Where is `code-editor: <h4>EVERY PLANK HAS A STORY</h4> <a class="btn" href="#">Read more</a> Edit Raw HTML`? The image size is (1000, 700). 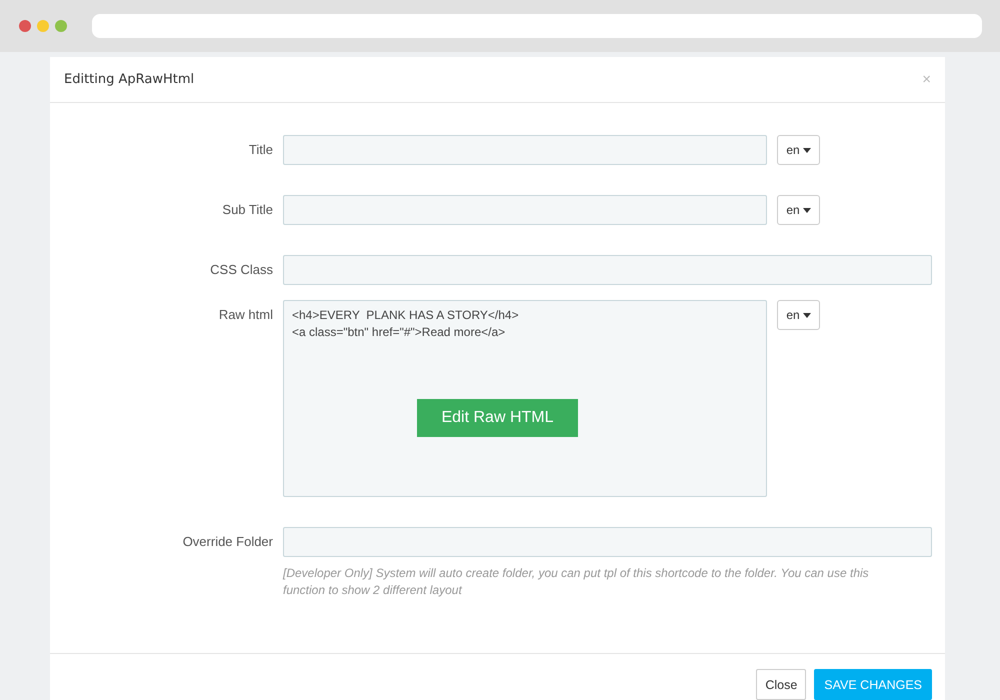
code-editor: <h4>EVERY PLANK HAS A STORY</h4> <a class="btn" href="#">Read more</a> Edit Raw HTML is located at coordinates (525, 398).